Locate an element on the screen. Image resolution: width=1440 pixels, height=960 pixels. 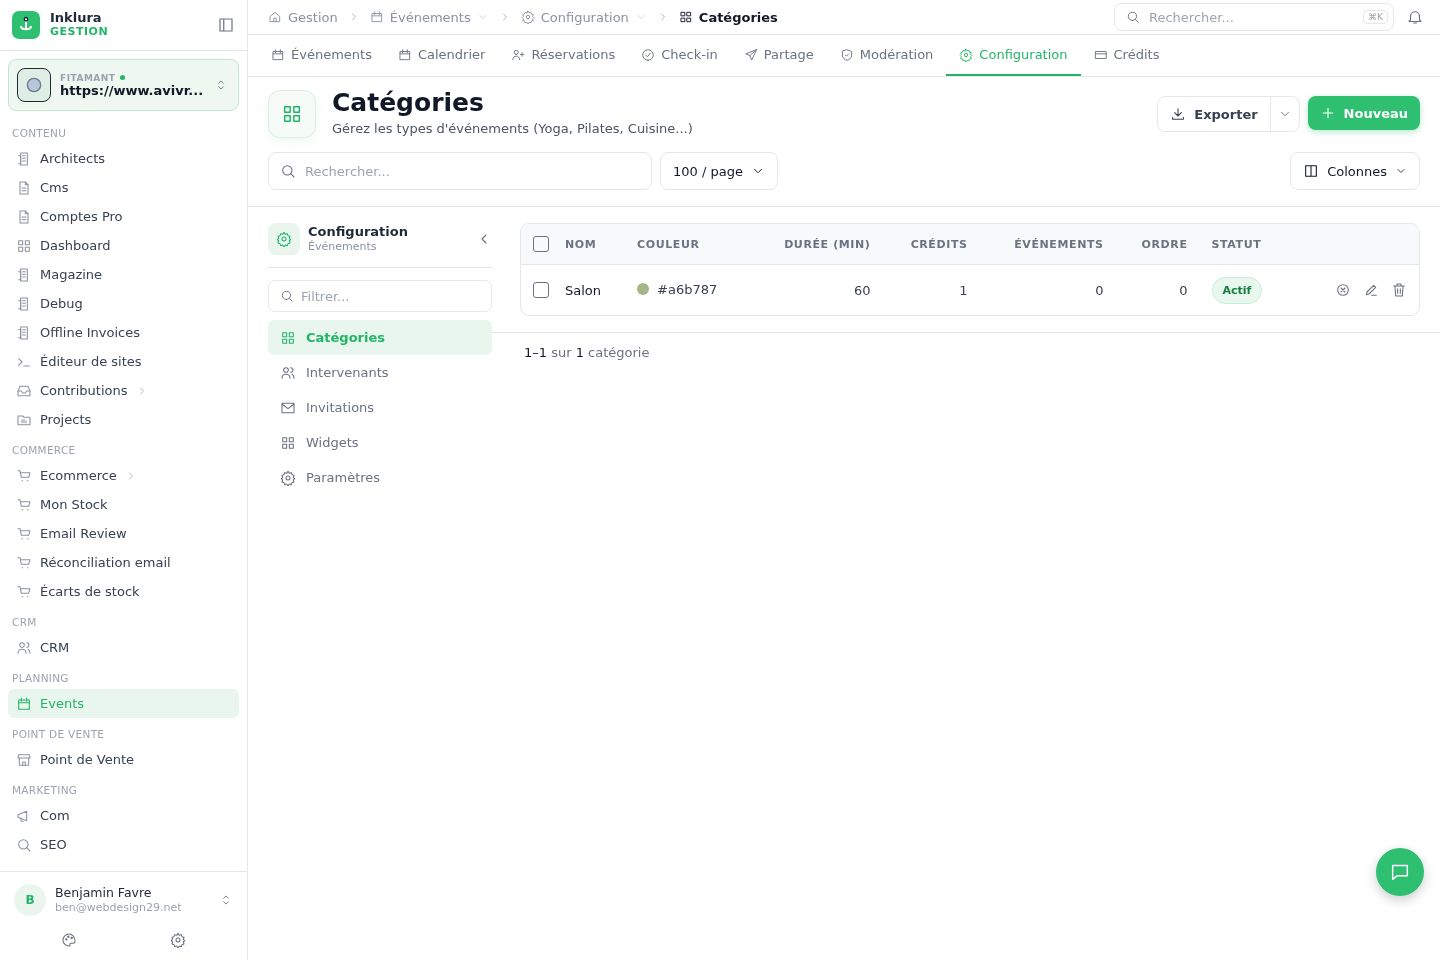
column-header: DURÉE (MIN) is located at coordinates (827, 244).